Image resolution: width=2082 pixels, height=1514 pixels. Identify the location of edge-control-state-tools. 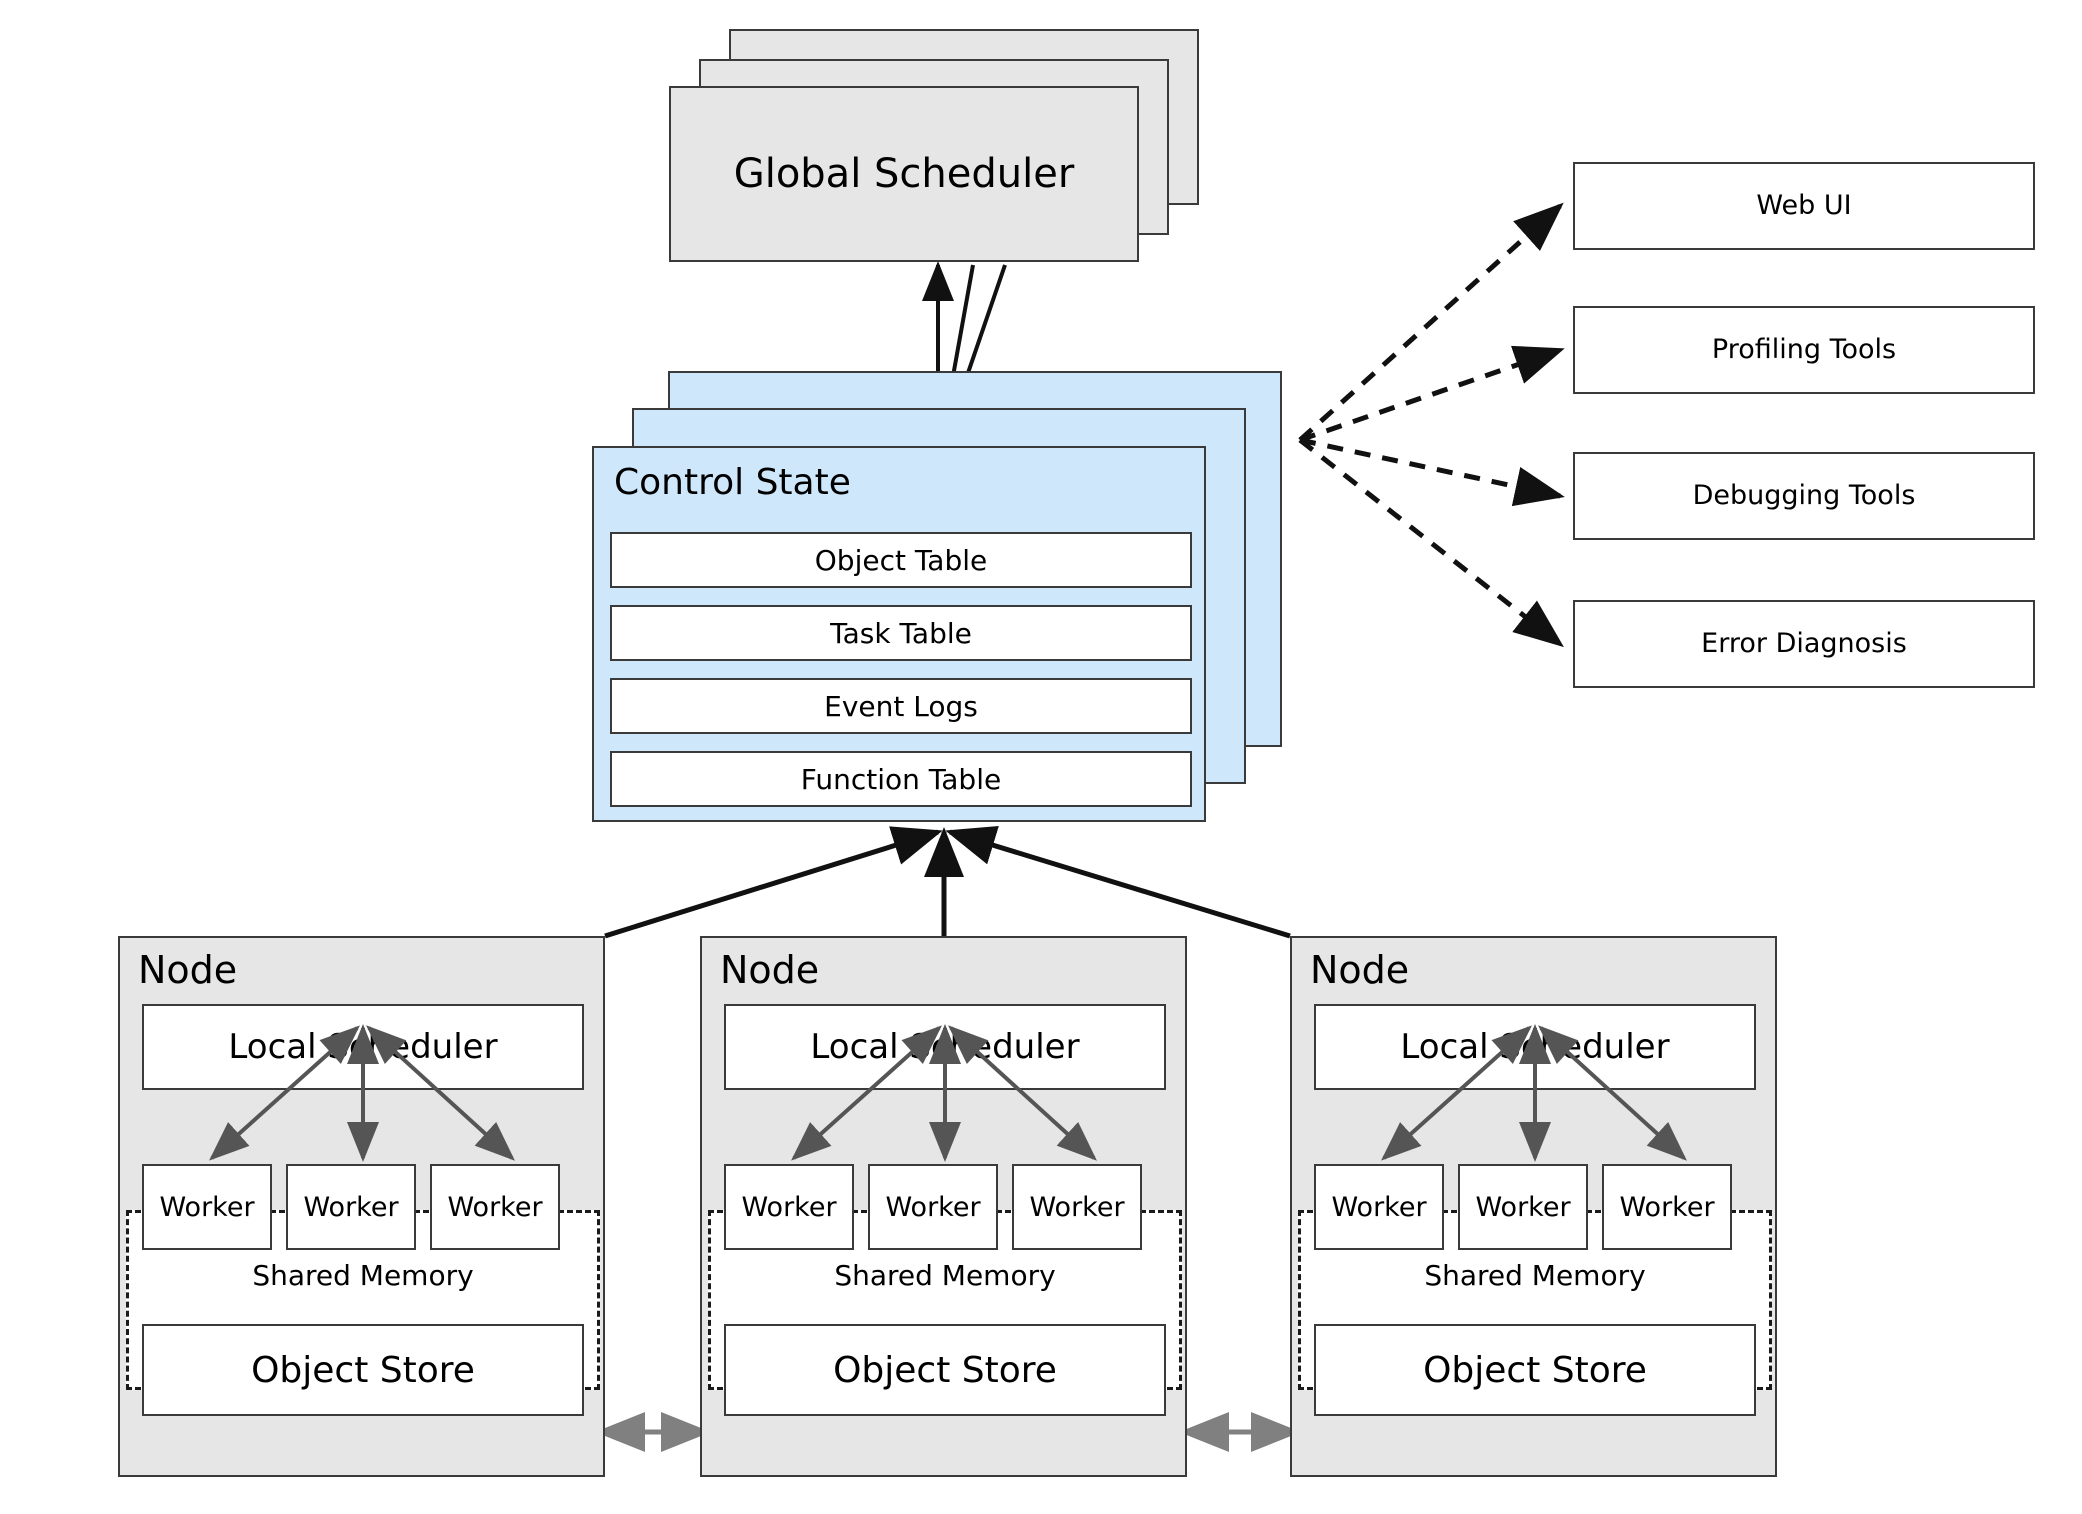
(1431, 425).